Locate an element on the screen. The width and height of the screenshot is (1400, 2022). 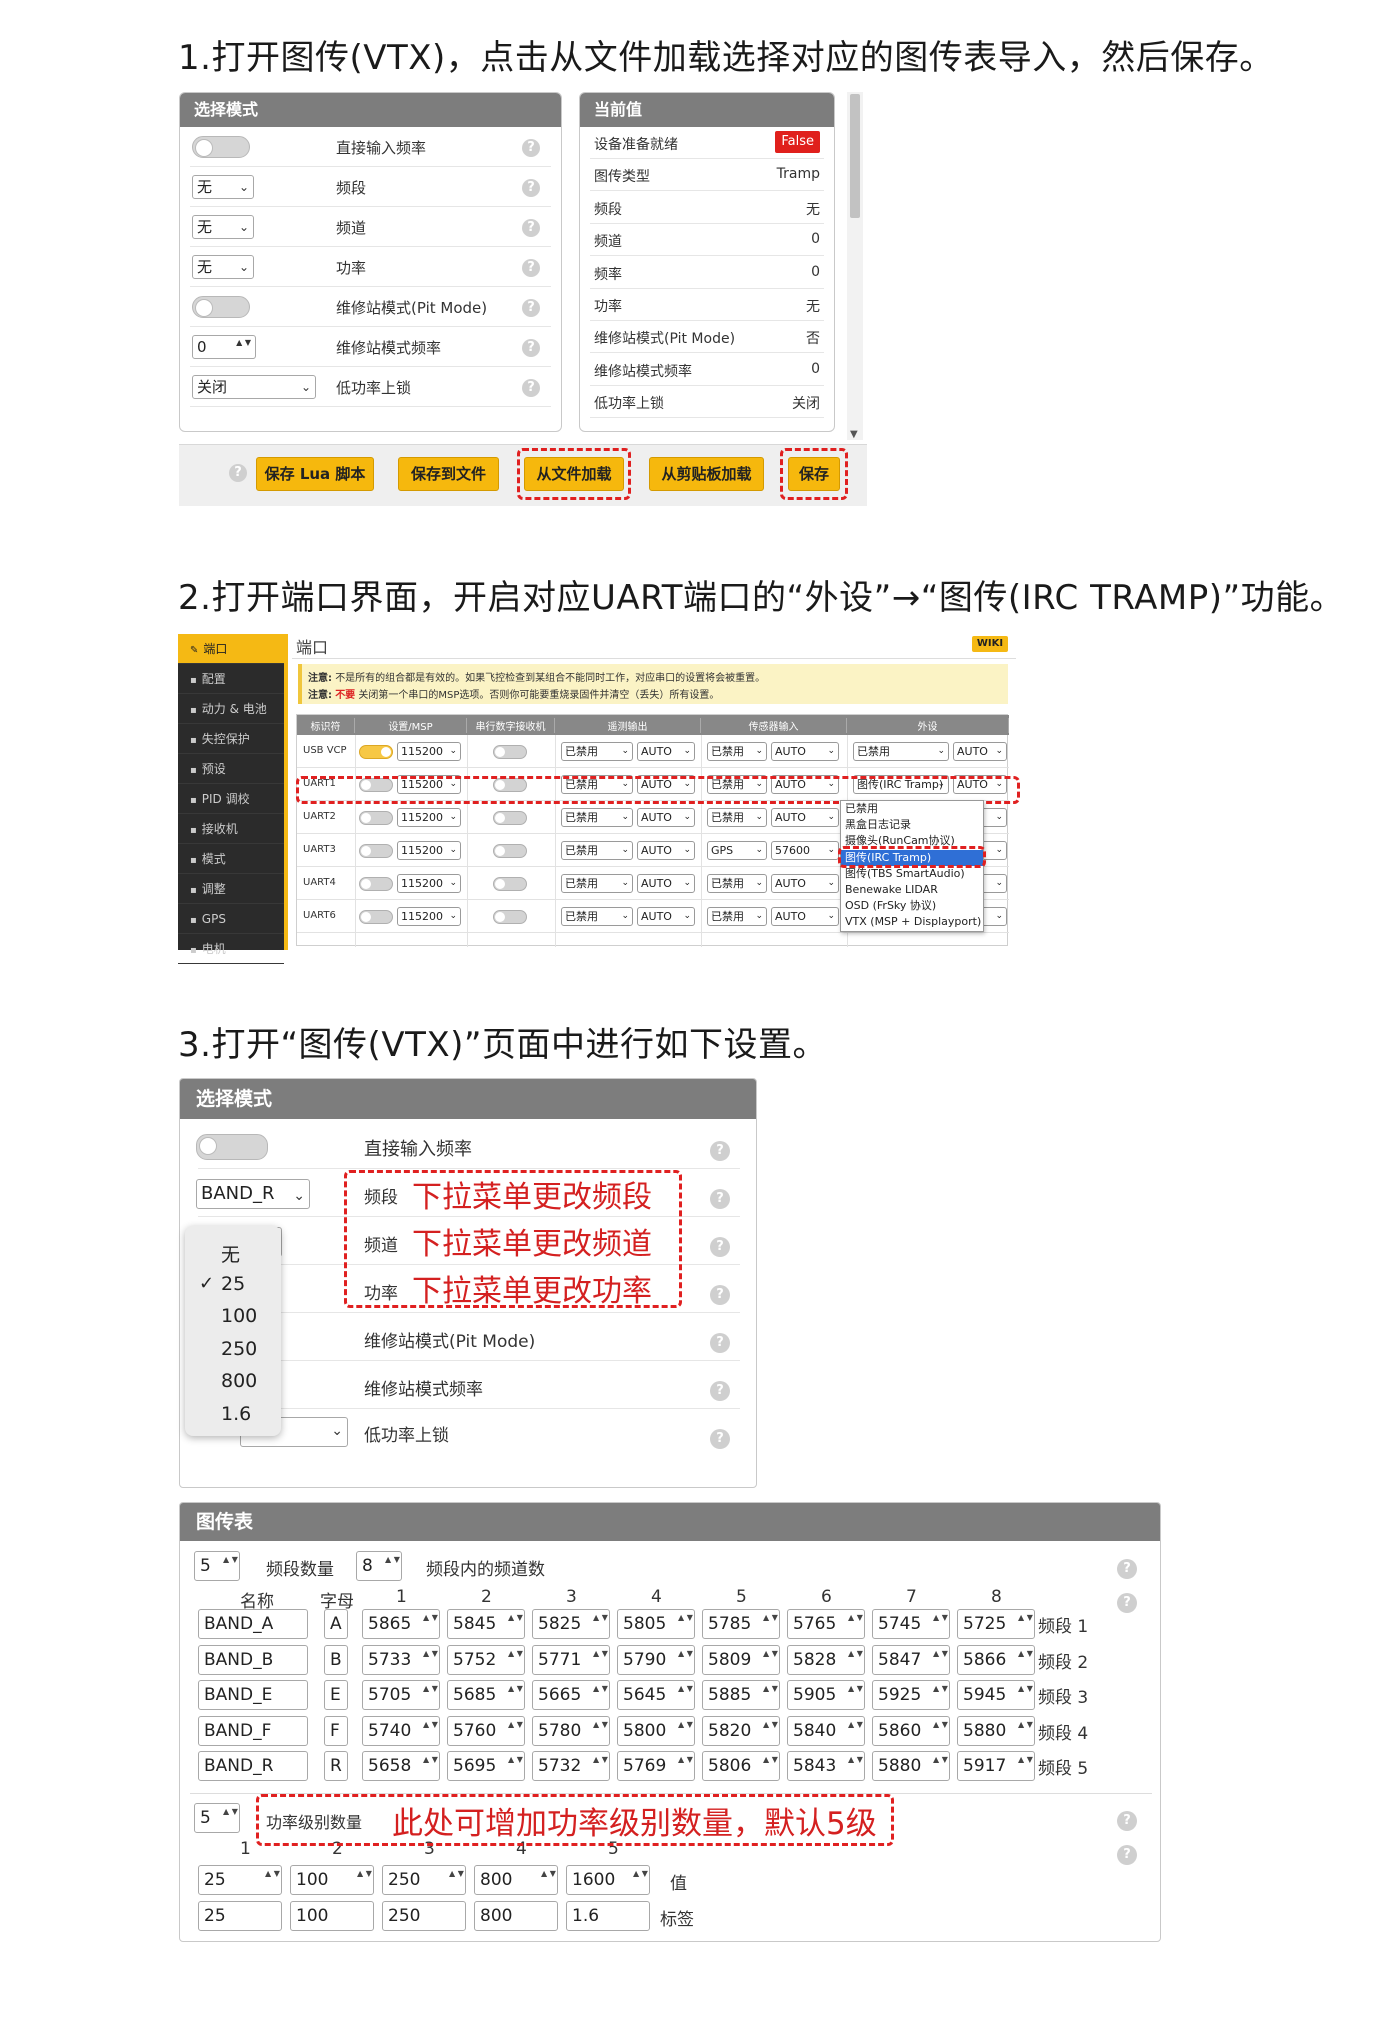
frequency-stepper: 5806 ▲ ▼ is located at coordinates (741, 1766).